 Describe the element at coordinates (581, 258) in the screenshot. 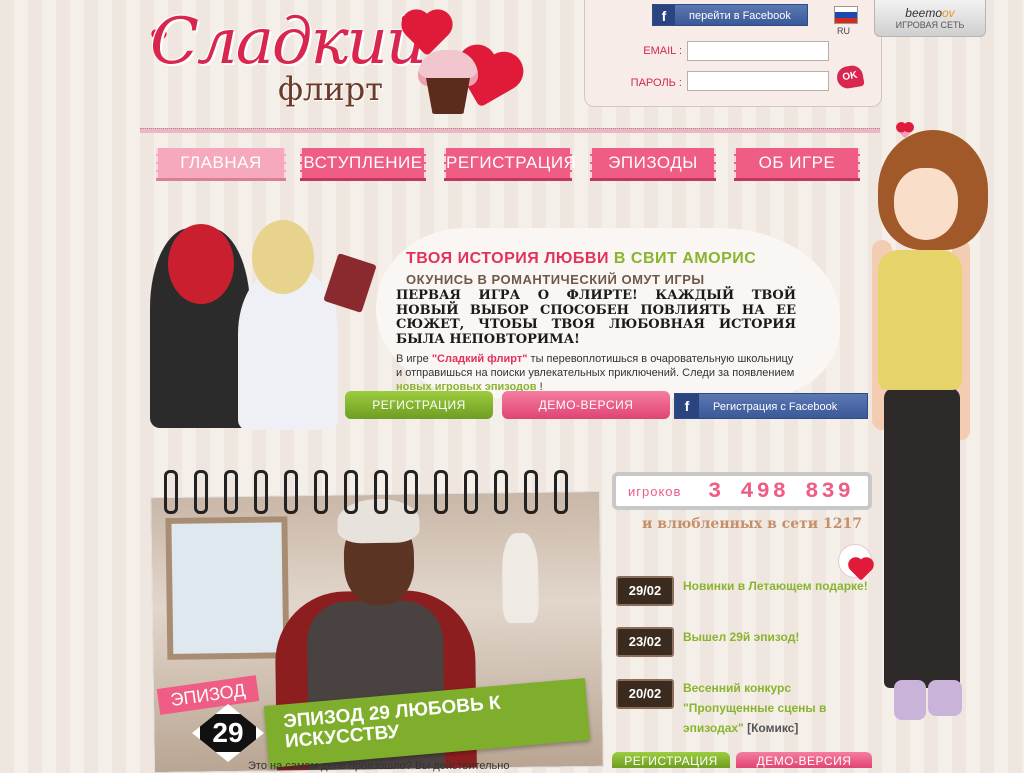

I see `hero-title: ТВОЯ ИСТОРИЯ ЛЮБВИ В СВИТ АМОРИС` at that location.